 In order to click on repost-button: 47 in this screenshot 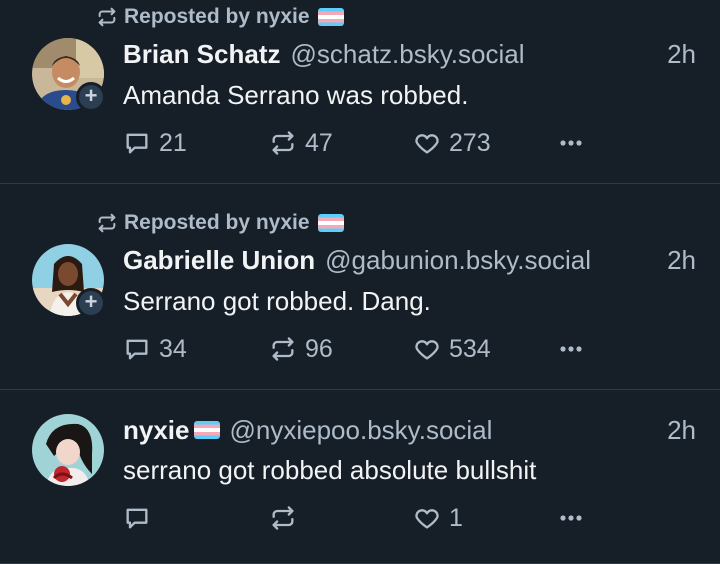, I will do `click(301, 143)`.